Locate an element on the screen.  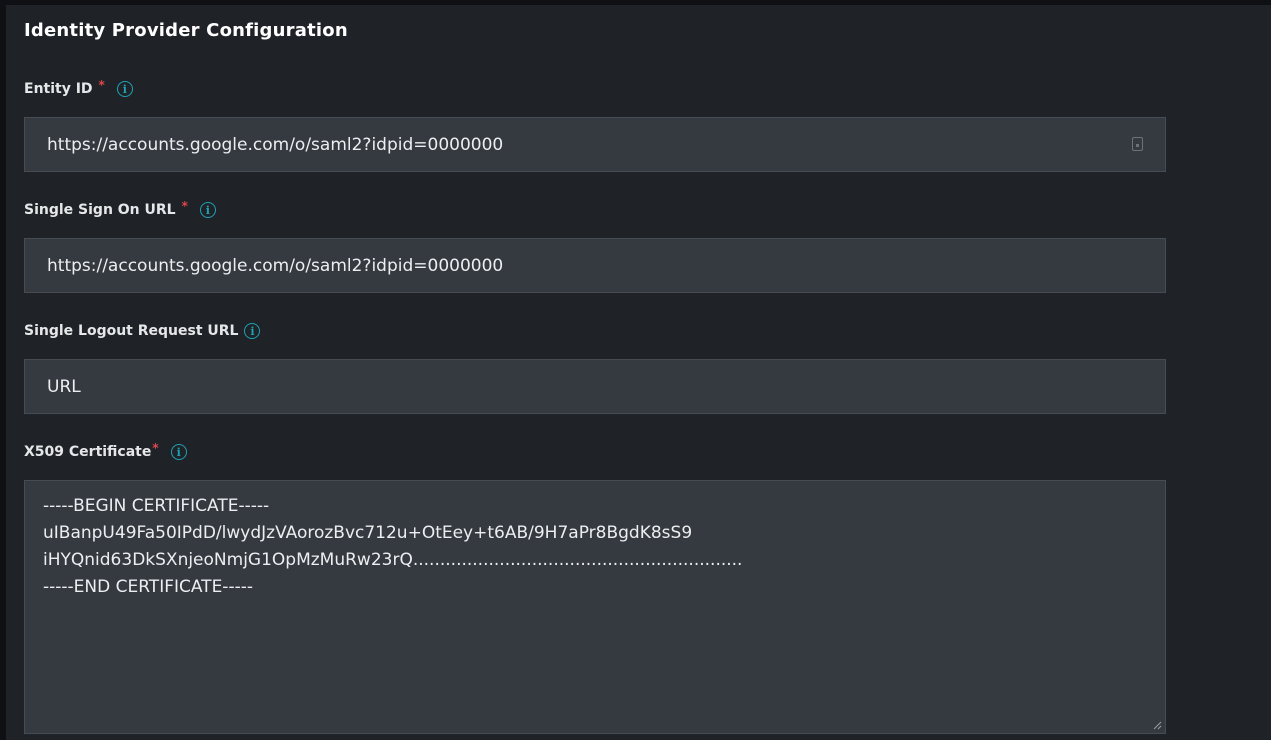
section-title: Identity Provider Configuration is located at coordinates (186, 30).